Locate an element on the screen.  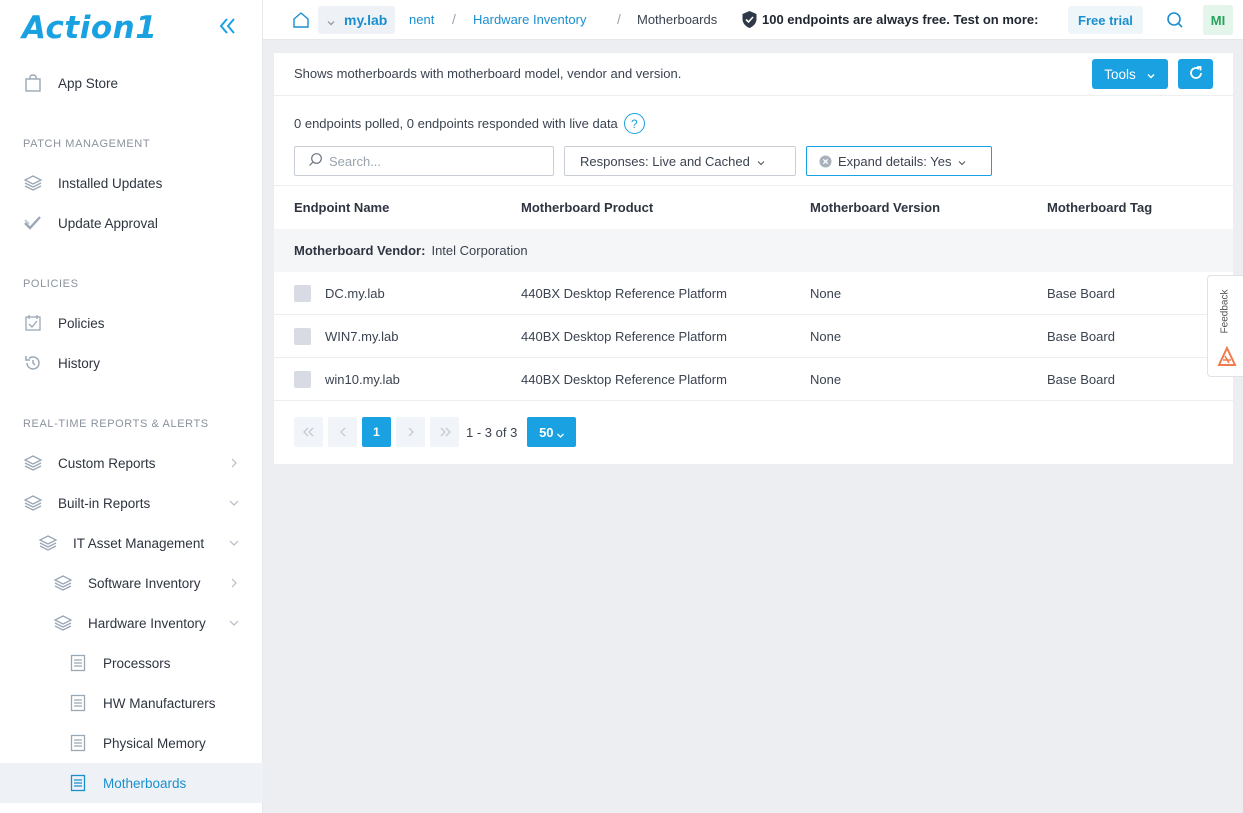
expand-details-filter: Expand details: Yes is located at coordinates (899, 161).